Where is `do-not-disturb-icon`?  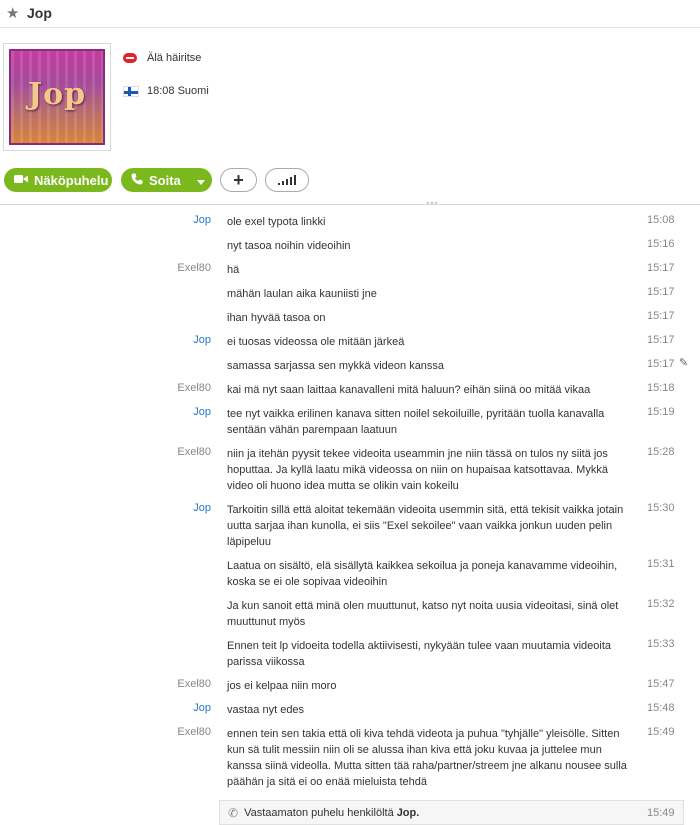 do-not-disturb-icon is located at coordinates (130, 58).